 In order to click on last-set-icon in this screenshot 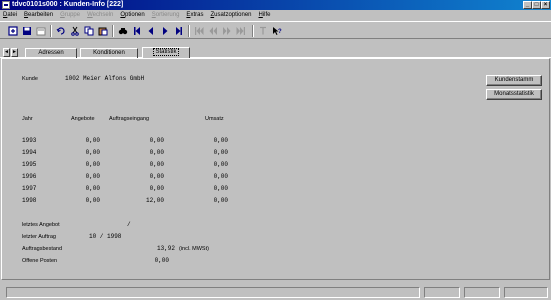, I will do `click(241, 31)`.